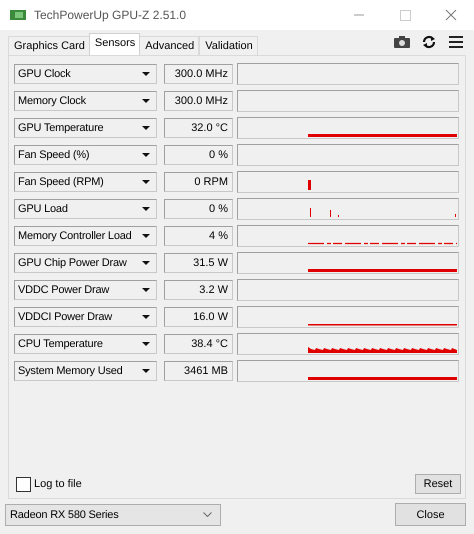 This screenshot has height=534, width=474. Describe the element at coordinates (430, 514) in the screenshot. I see `close-button: Close` at that location.